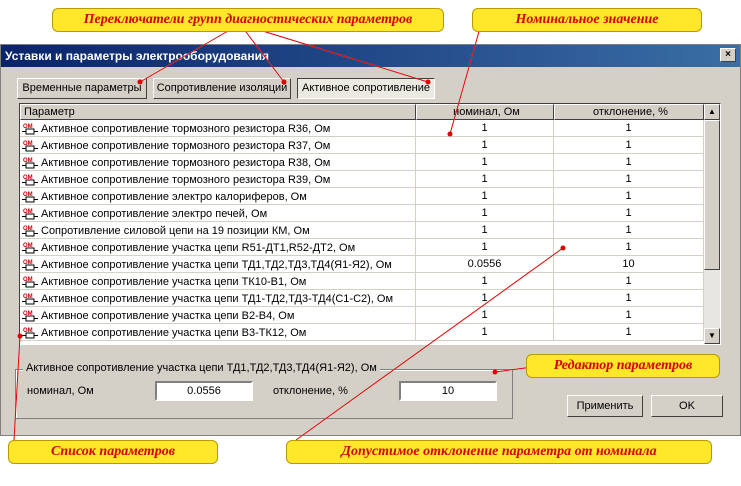 The height and width of the screenshot is (486, 741). Describe the element at coordinates (629, 264) in the screenshot. I see `cell-deviation: 10` at that location.